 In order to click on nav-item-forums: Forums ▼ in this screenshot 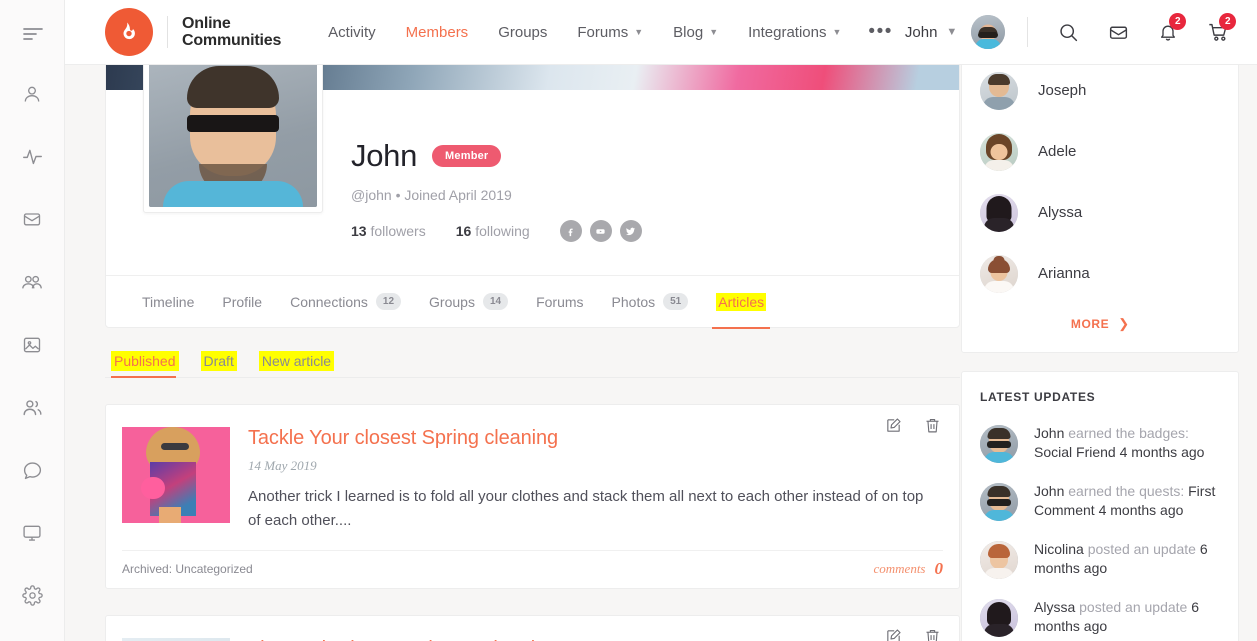, I will do `click(610, 32)`.